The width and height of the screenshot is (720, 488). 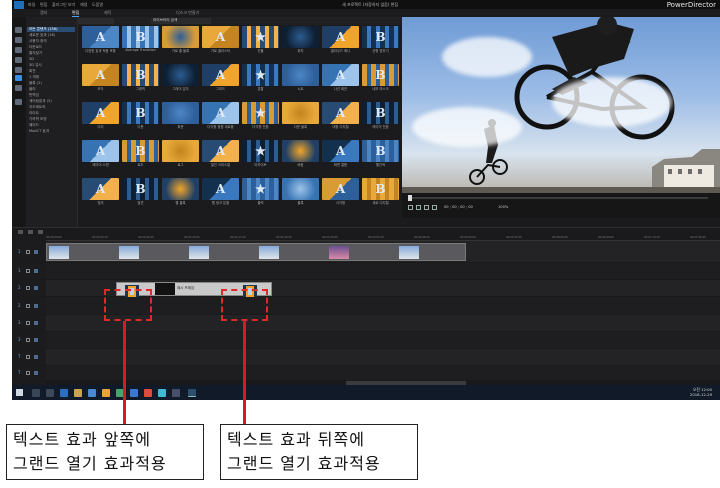 I want to click on tab-edit: 편집, so click(x=76, y=13).